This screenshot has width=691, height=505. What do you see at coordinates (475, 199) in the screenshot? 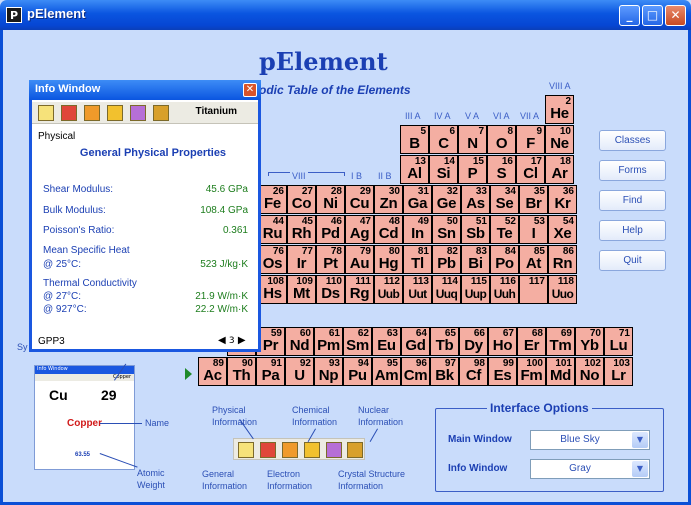
I see `element-cell: 33 As` at bounding box center [475, 199].